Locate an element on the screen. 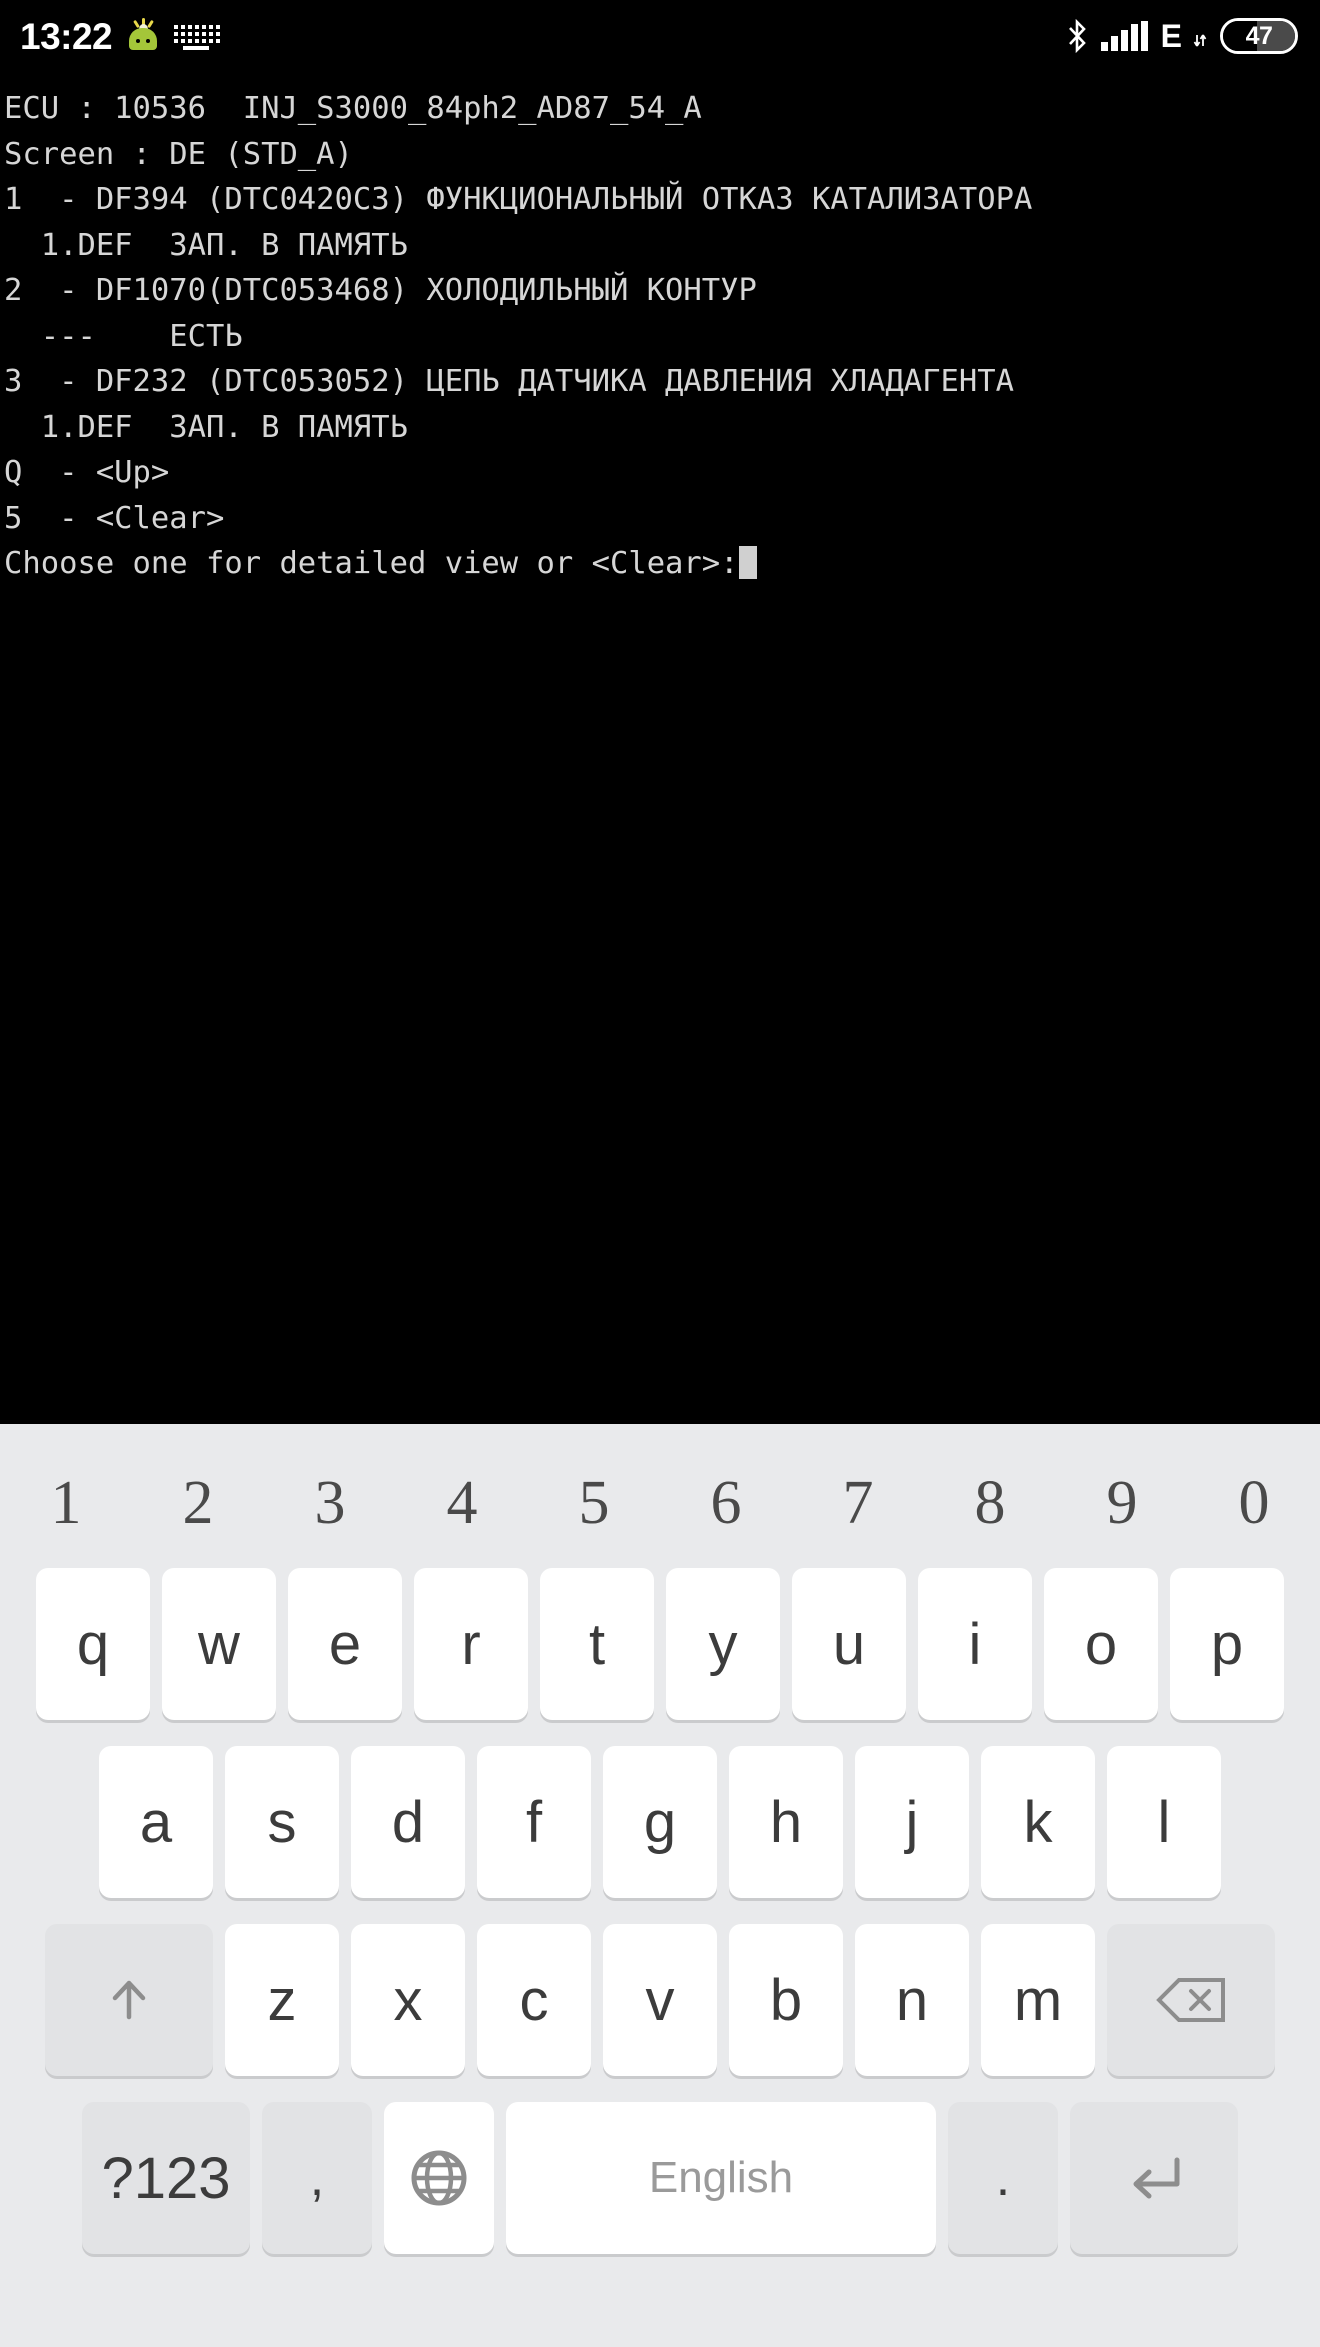 The image size is (1320, 2347). globe-icon is located at coordinates (439, 2178).